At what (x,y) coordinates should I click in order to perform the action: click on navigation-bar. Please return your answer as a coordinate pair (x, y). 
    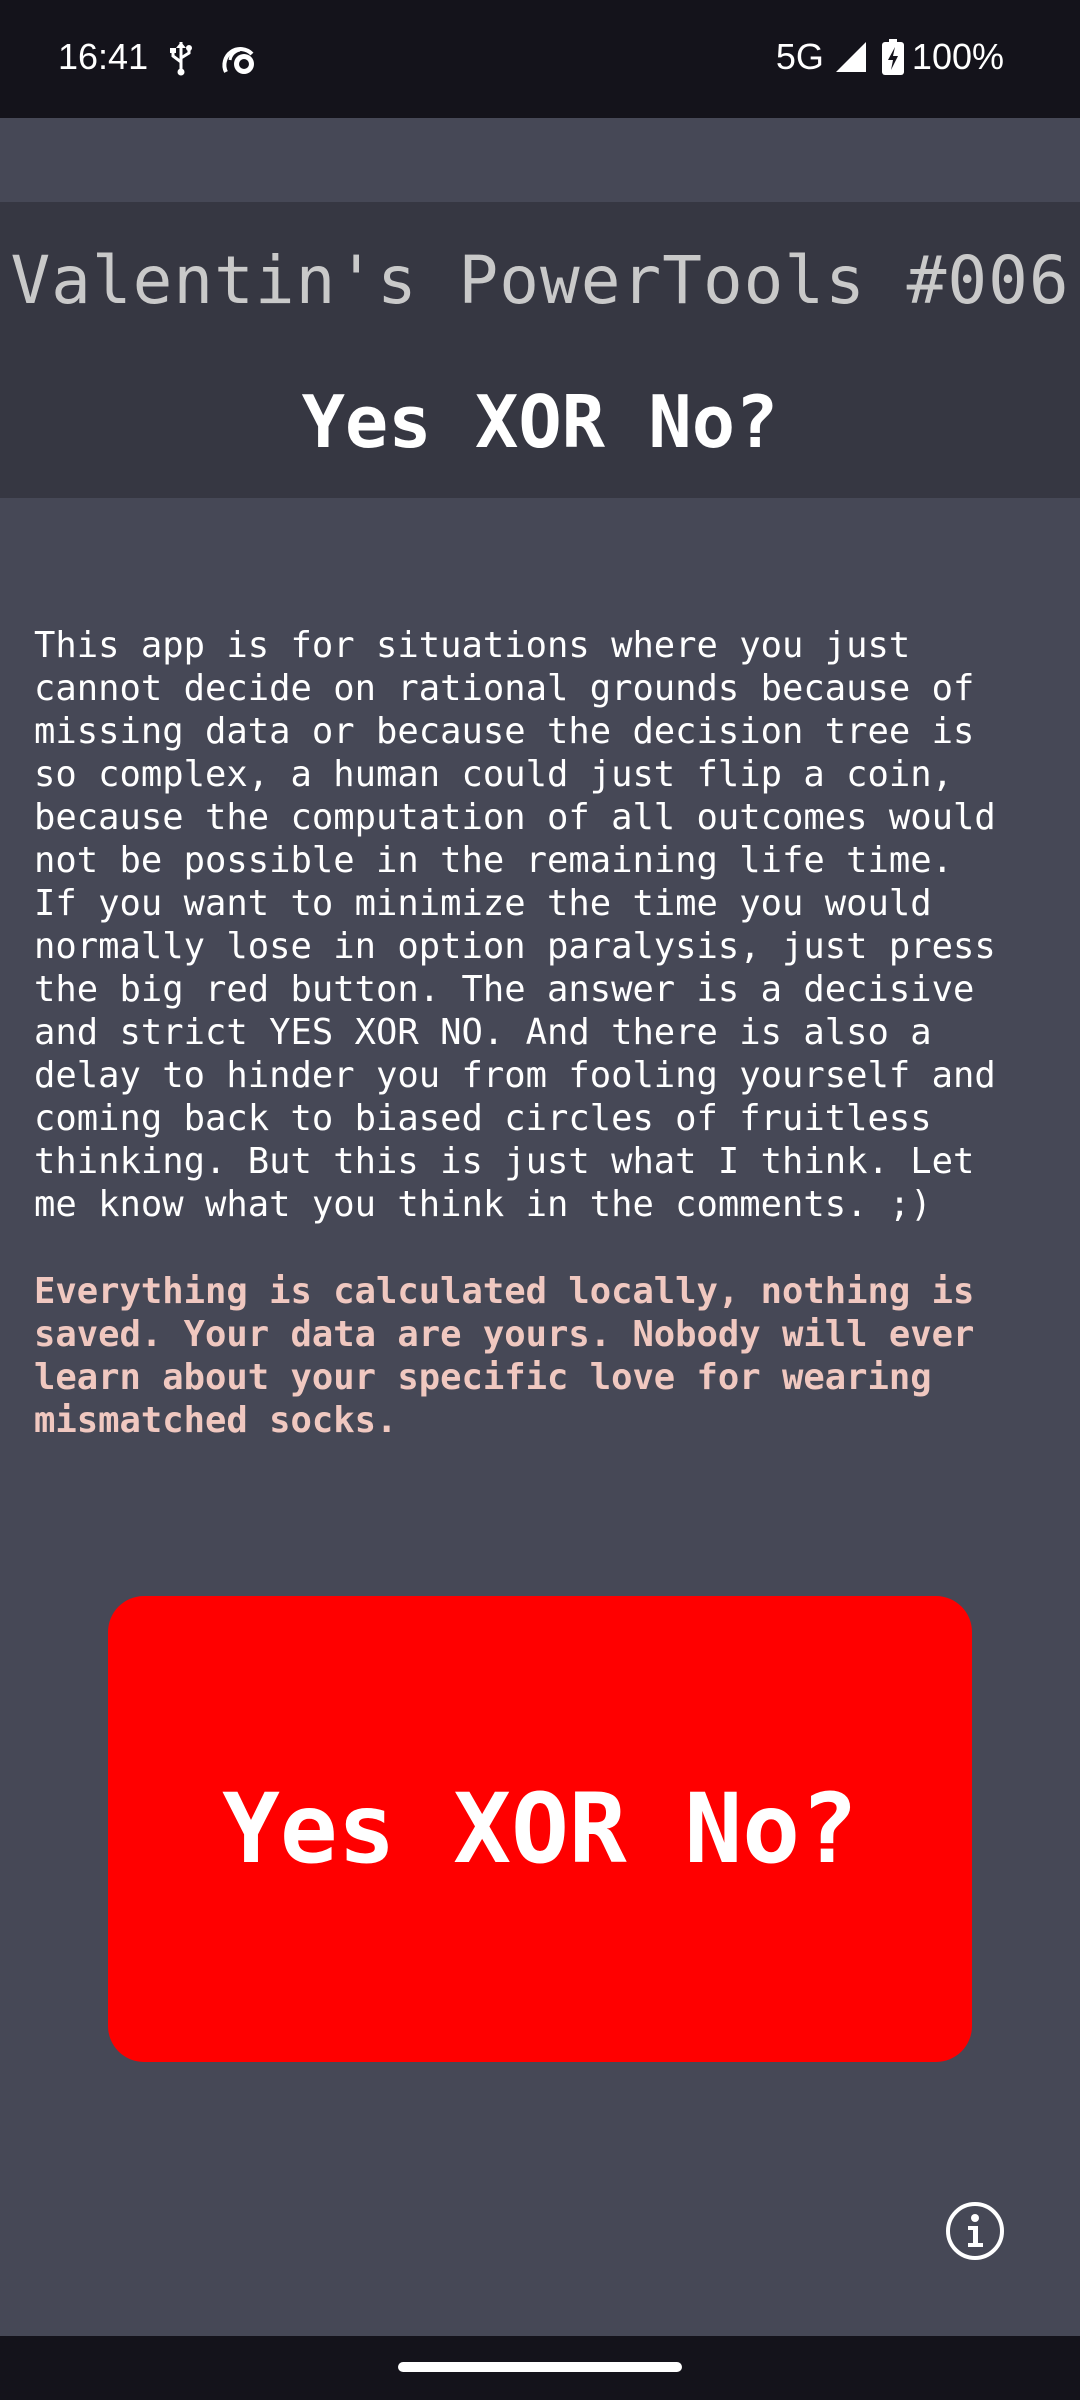
    Looking at the image, I should click on (540, 2368).